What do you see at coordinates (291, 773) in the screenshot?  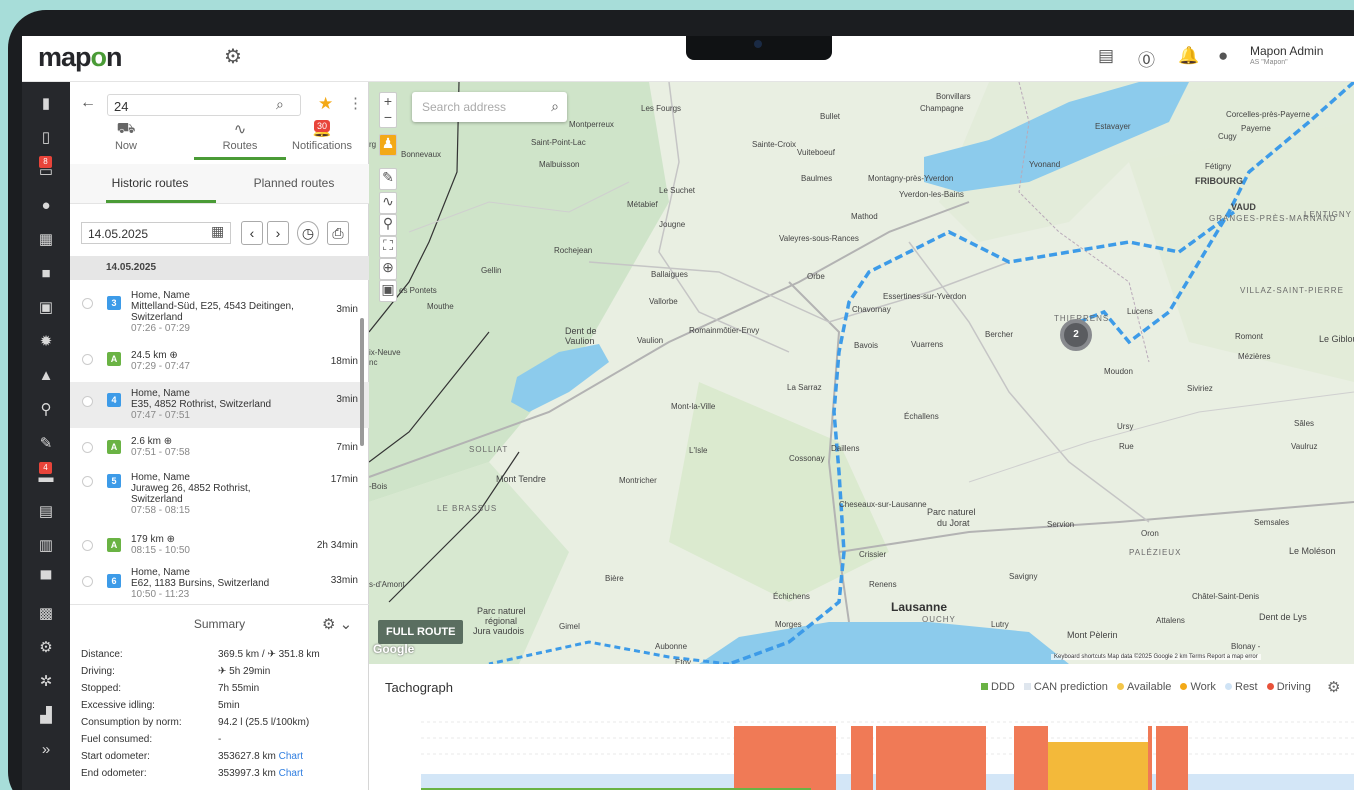 I see `end-odometer-chart-link: Chart` at bounding box center [291, 773].